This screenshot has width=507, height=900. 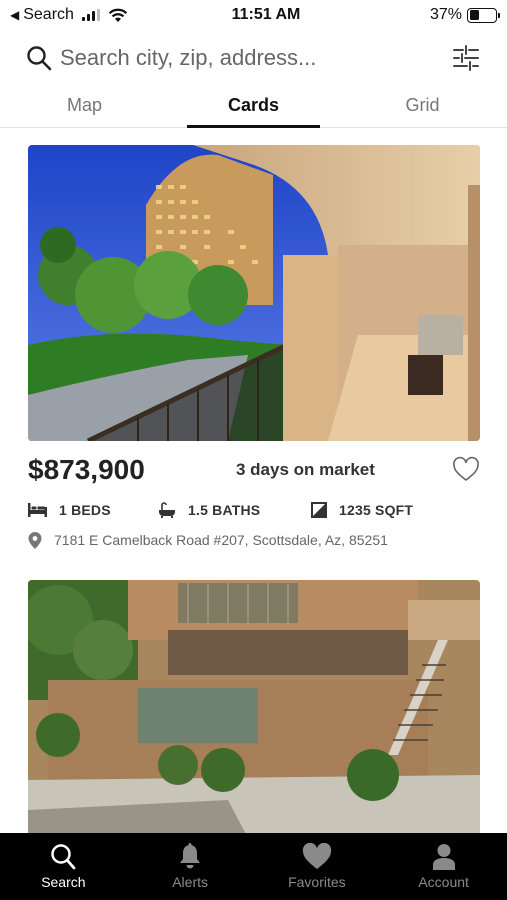 What do you see at coordinates (466, 470) in the screenshot?
I see `favorite-heart-icon` at bounding box center [466, 470].